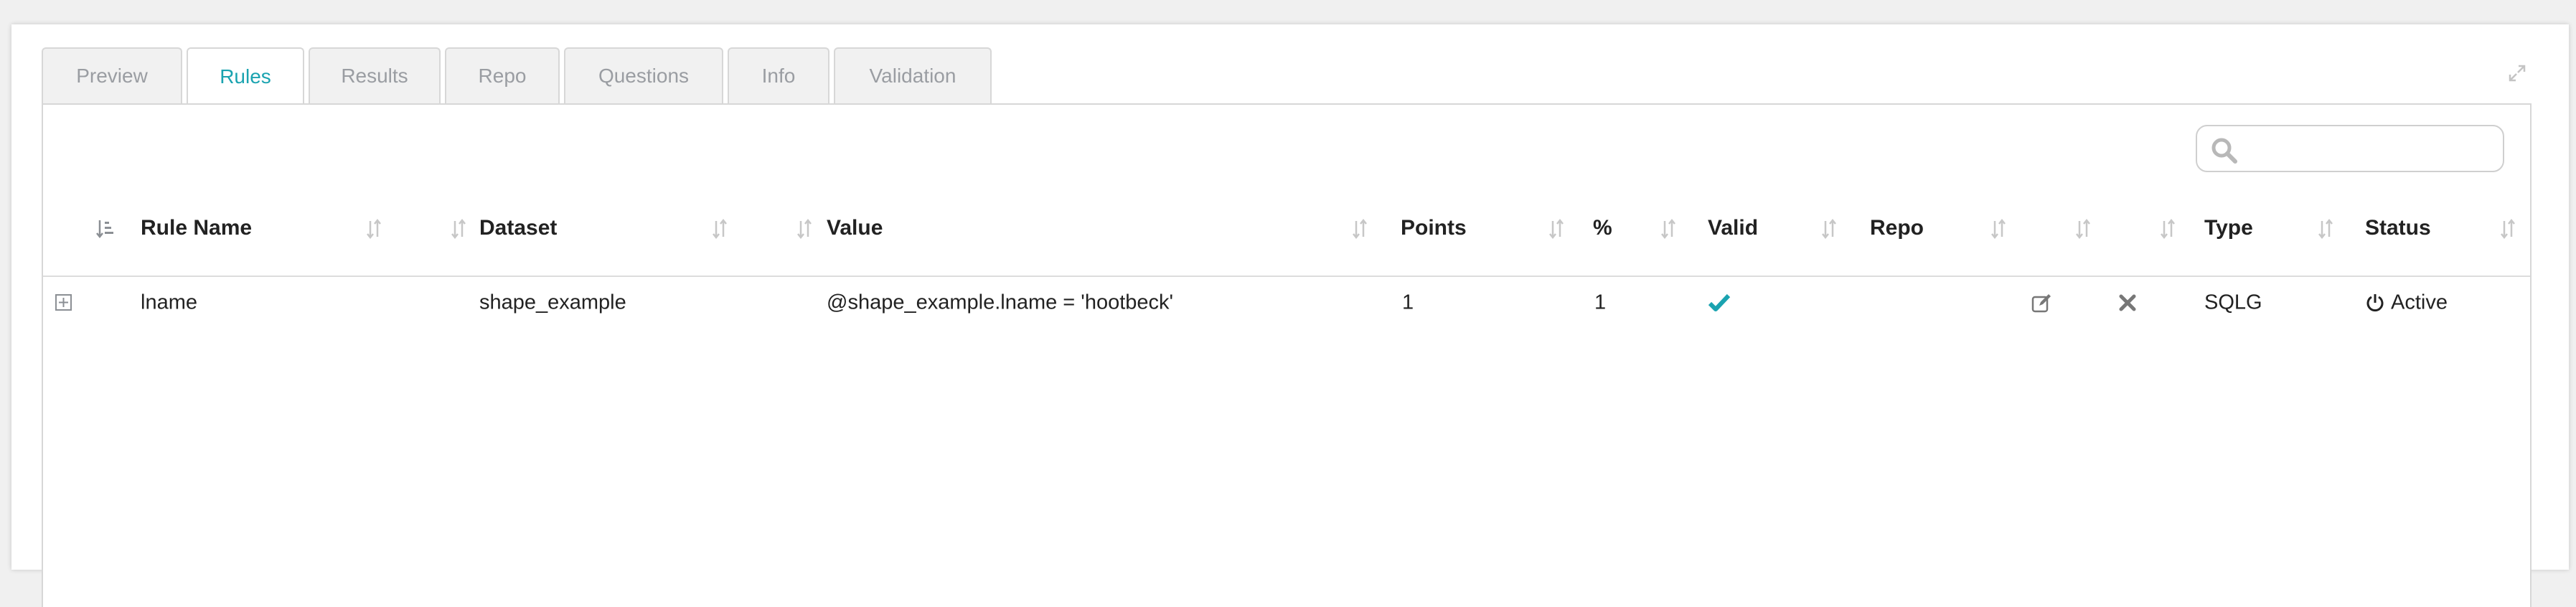  Describe the element at coordinates (1408, 302) in the screenshot. I see `cell-points: 1` at that location.